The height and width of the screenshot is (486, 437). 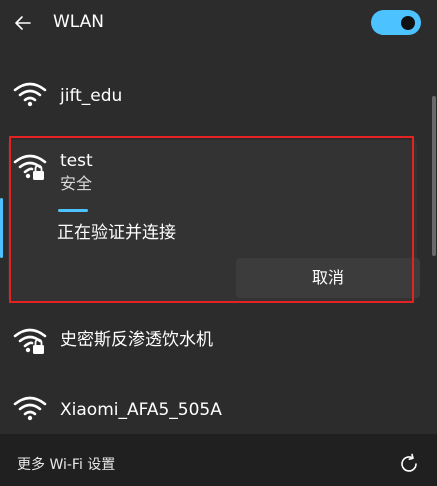 What do you see at coordinates (73, 210) in the screenshot?
I see `connecting-progress` at bounding box center [73, 210].